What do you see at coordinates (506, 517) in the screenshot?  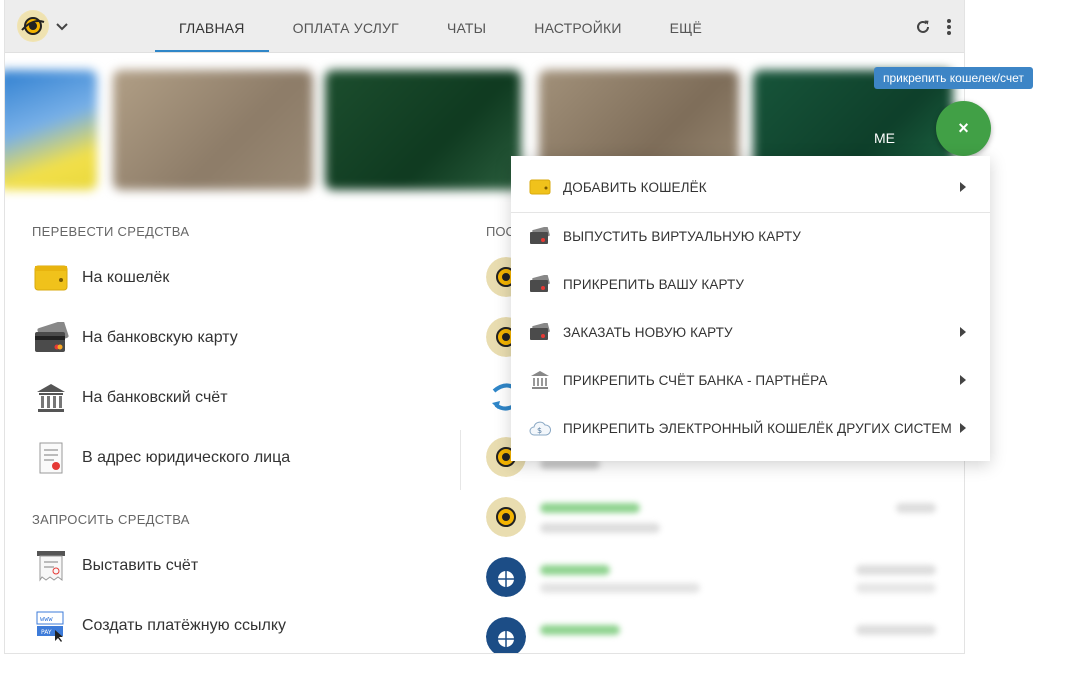 I see `avatar` at bounding box center [506, 517].